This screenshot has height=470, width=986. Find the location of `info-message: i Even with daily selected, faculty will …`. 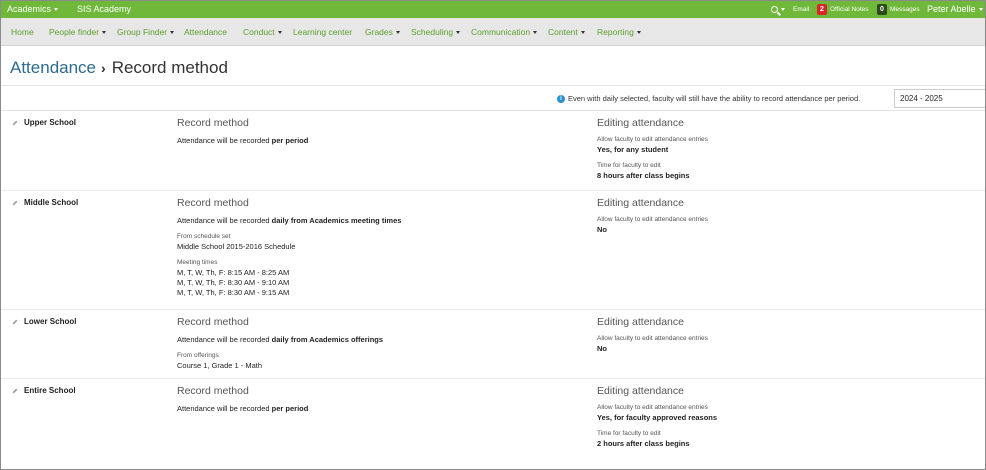

info-message: i Even with daily selected, faculty will … is located at coordinates (709, 99).